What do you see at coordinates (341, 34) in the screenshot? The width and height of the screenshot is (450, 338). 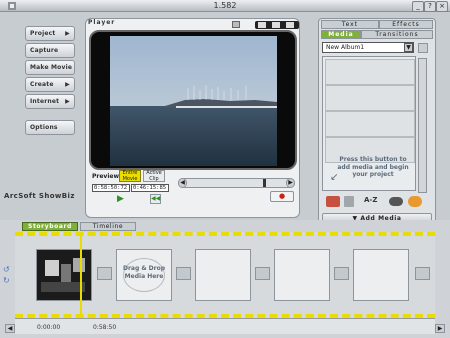 I see `tab-media: Media` at bounding box center [341, 34].